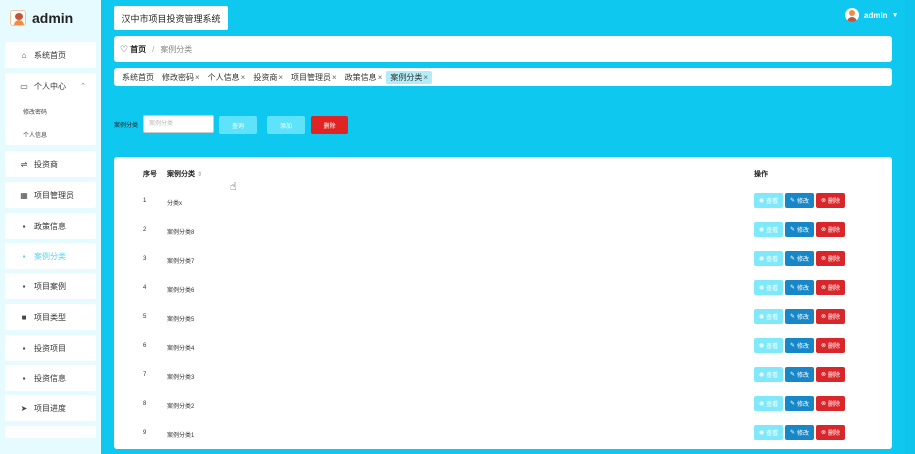 Image resolution: width=915 pixels, height=454 pixels. I want to click on hand-cursor-icon: ☝, so click(233, 187).